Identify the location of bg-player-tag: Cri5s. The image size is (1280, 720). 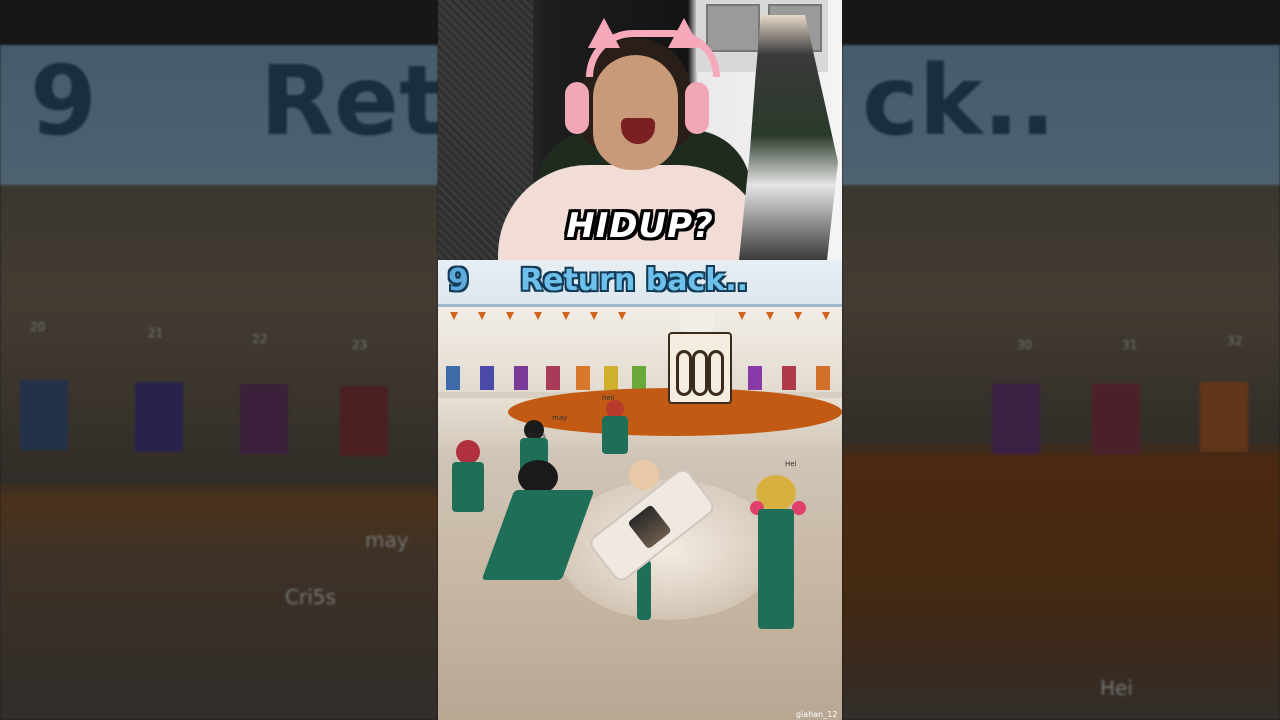
(310, 597).